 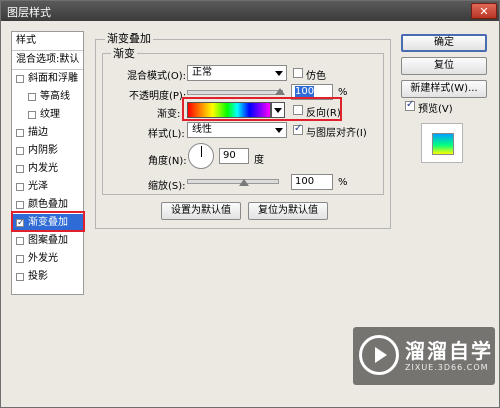 What do you see at coordinates (47, 41) in the screenshot?
I see `styles-header: 样式` at bounding box center [47, 41].